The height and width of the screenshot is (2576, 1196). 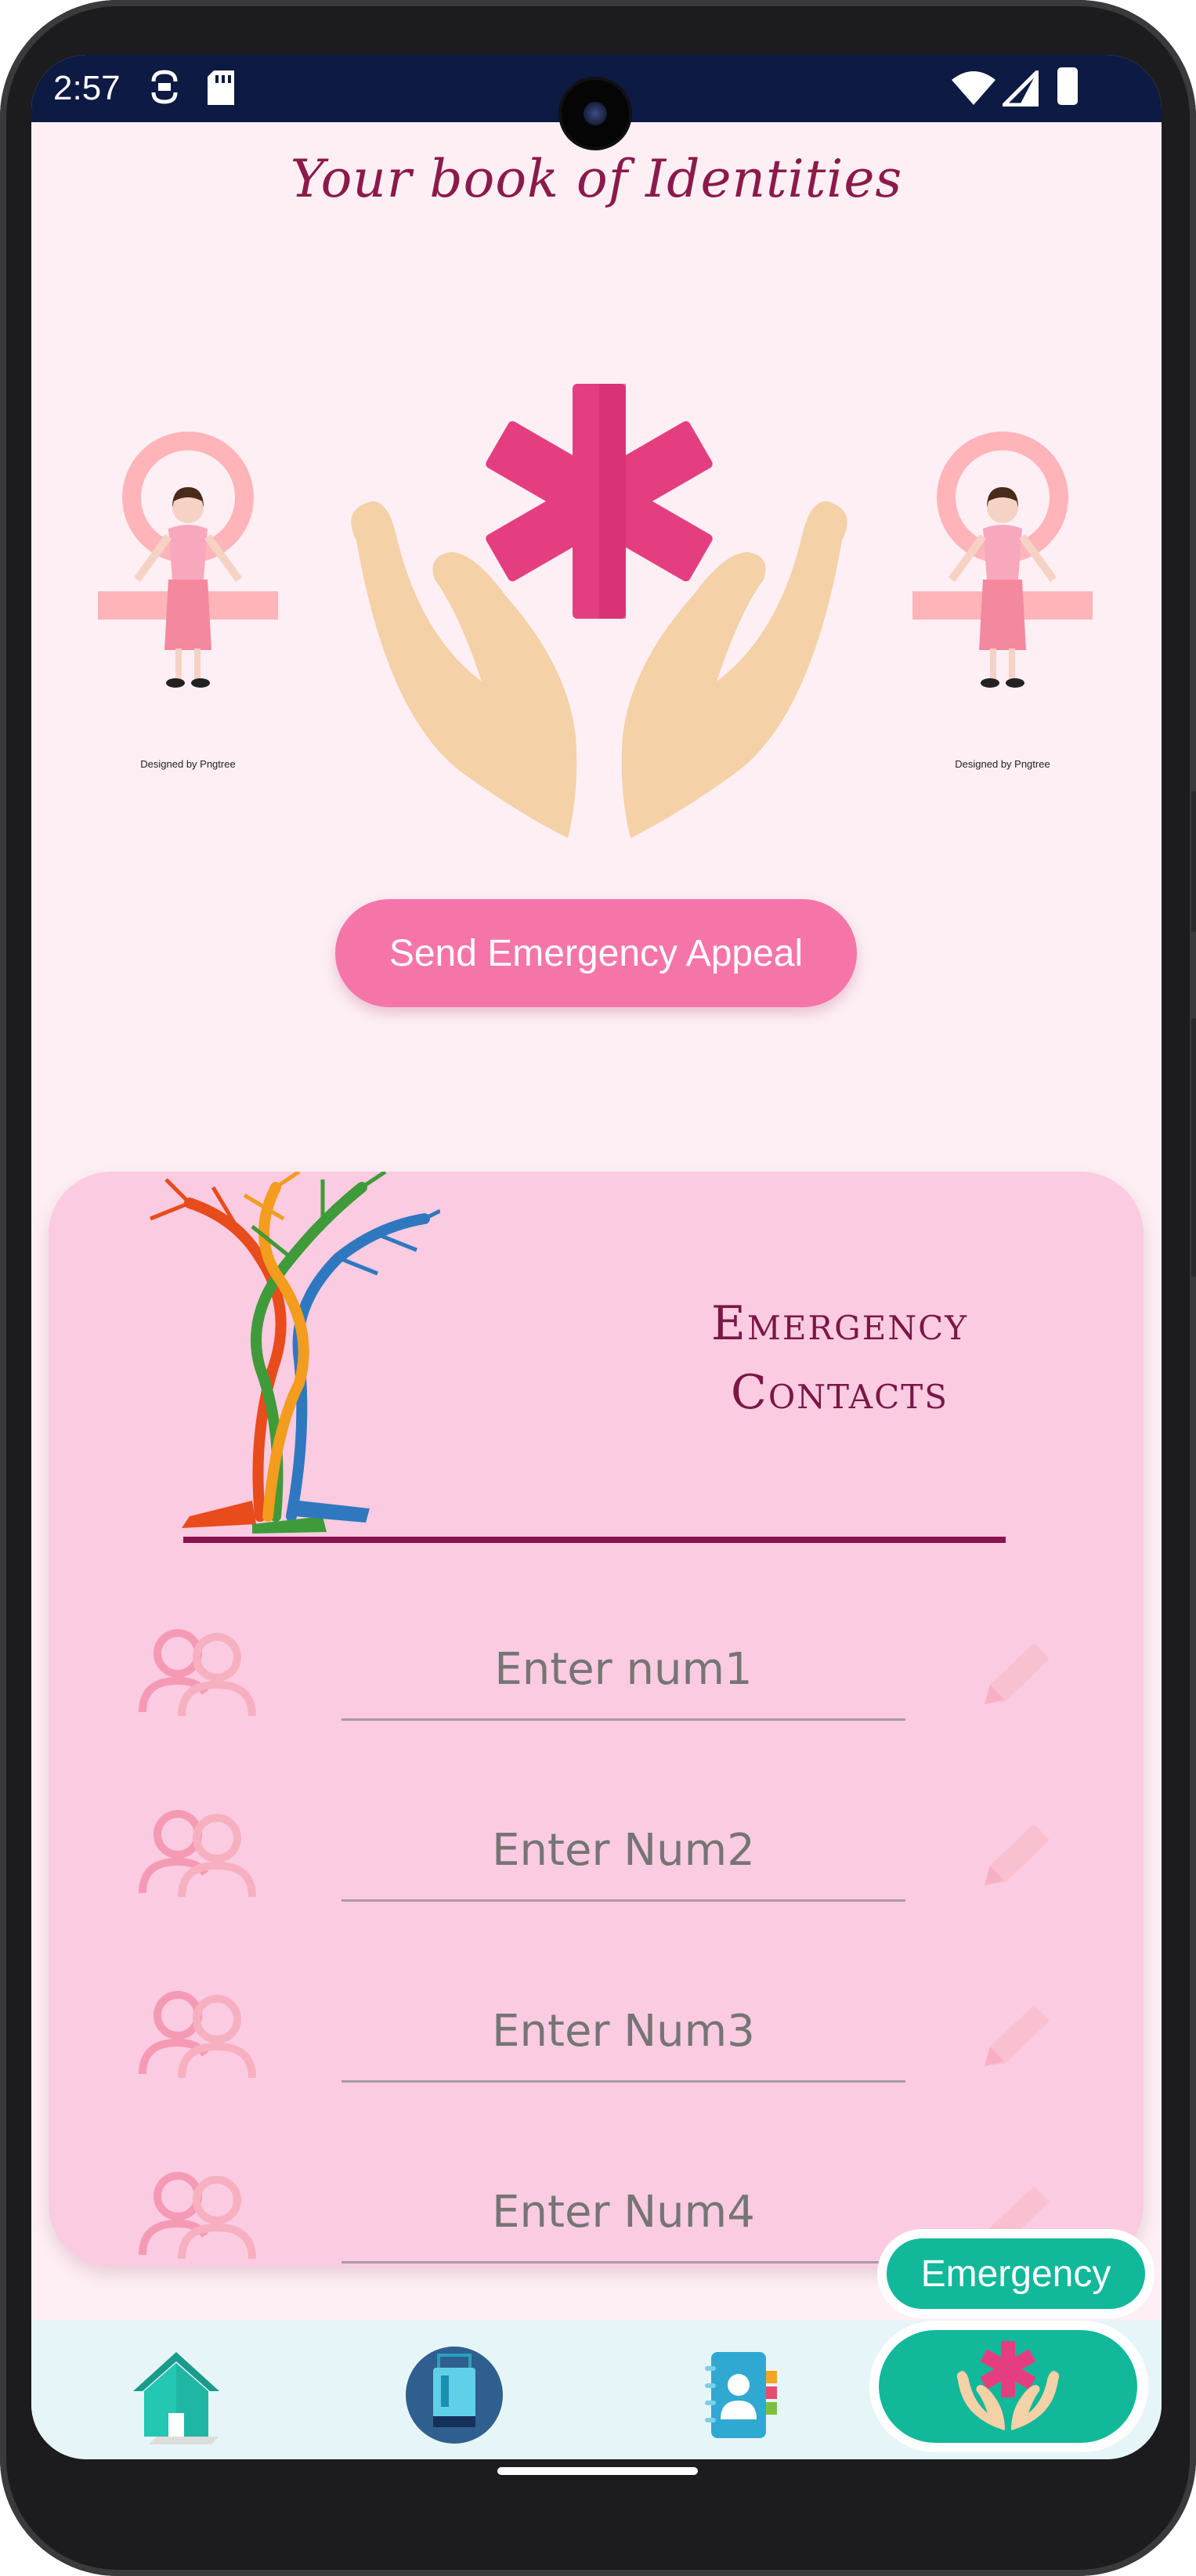 I want to click on signal-icon, so click(x=1021, y=88).